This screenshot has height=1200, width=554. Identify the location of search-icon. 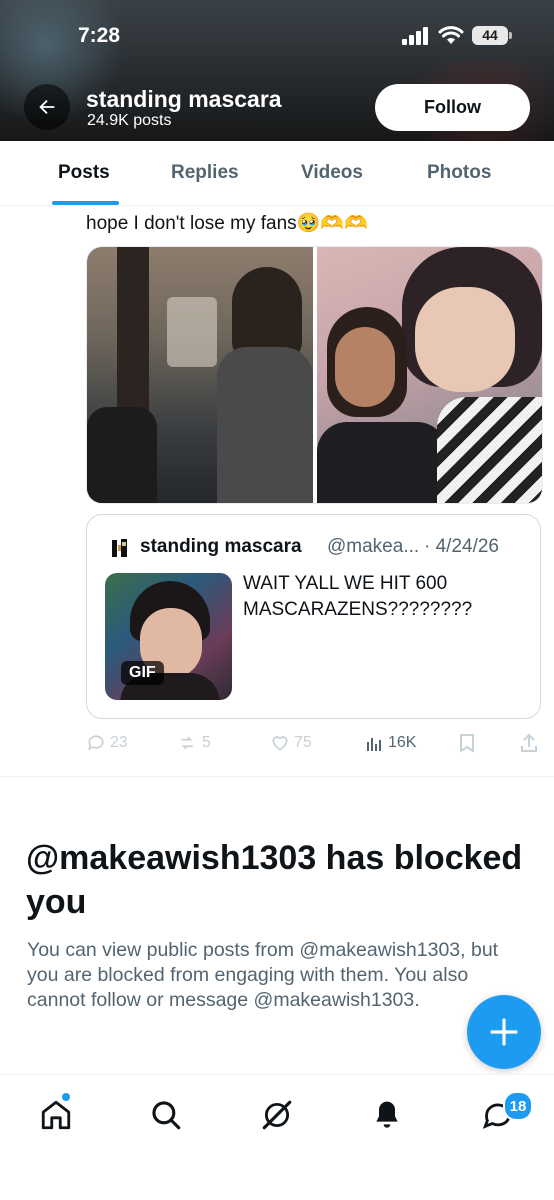
(166, 1115).